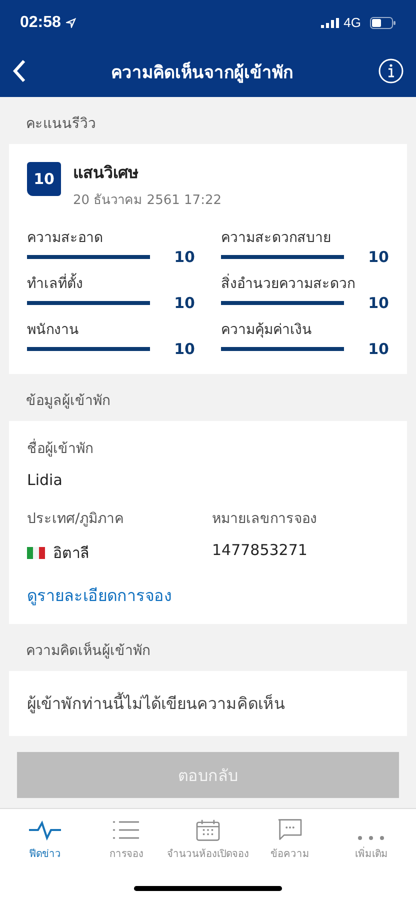 The height and width of the screenshot is (900, 416). I want to click on field-label: ประเทศ/ภูมิภาค, so click(76, 519).